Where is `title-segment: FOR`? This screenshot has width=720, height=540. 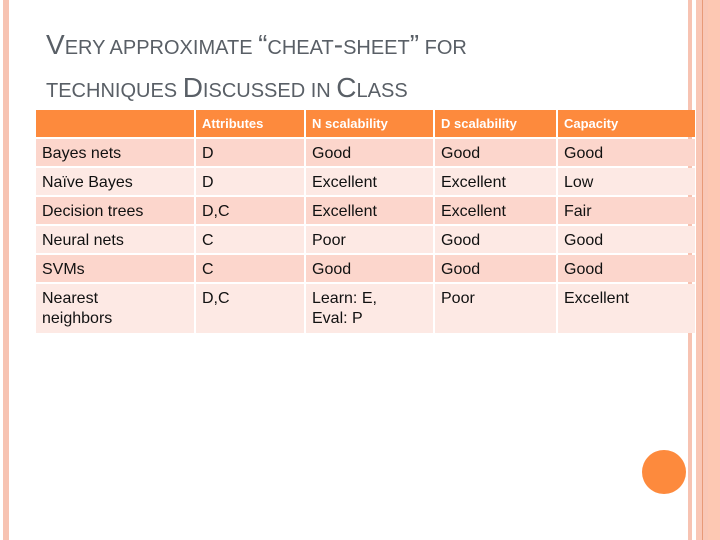 title-segment: FOR is located at coordinates (443, 48).